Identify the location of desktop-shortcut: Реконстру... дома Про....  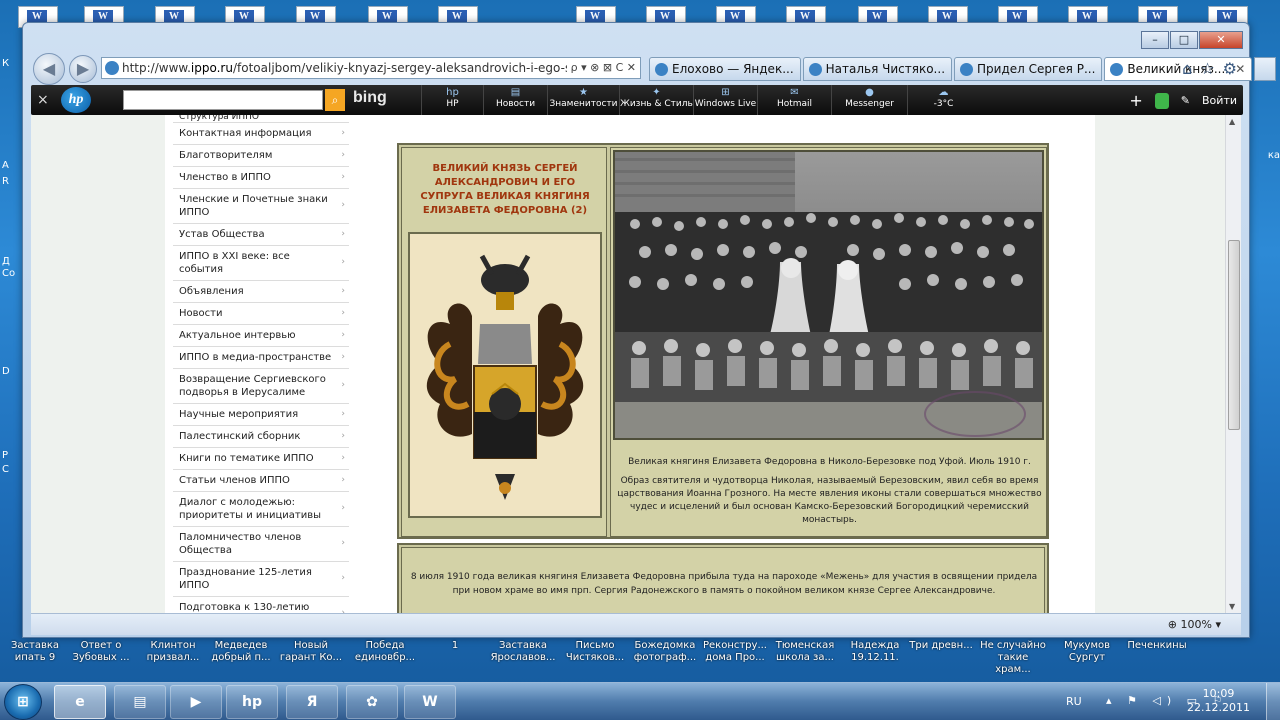
(735, 652).